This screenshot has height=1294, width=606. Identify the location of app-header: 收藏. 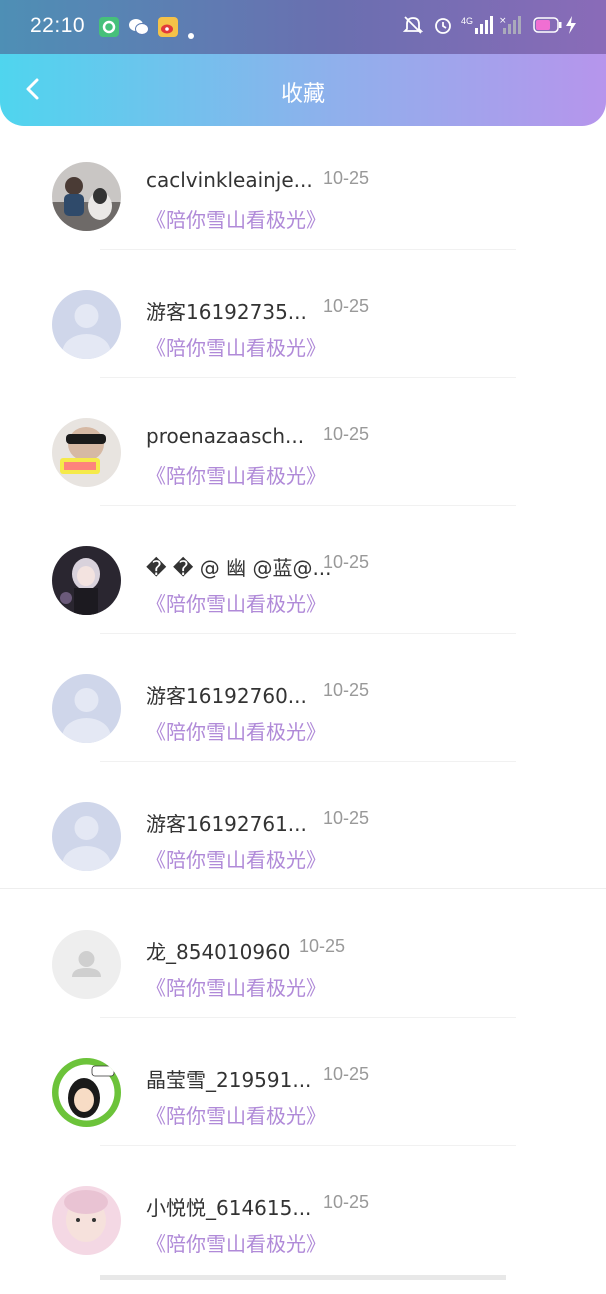
(303, 90).